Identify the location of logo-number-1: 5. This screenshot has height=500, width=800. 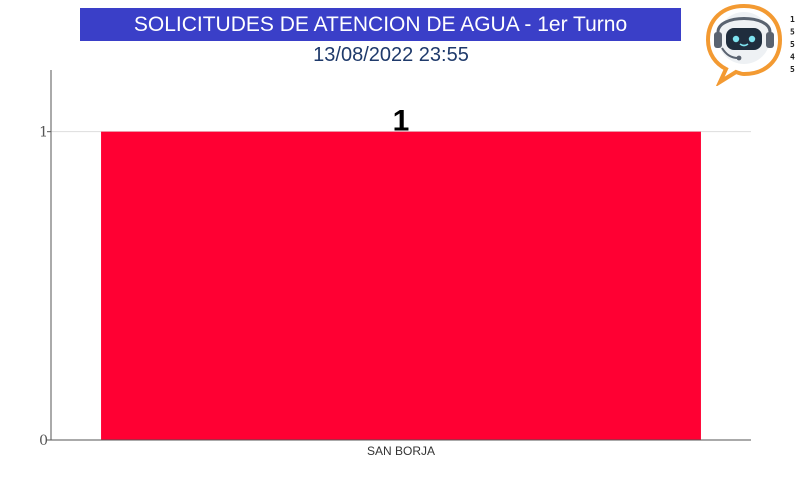
(792, 32).